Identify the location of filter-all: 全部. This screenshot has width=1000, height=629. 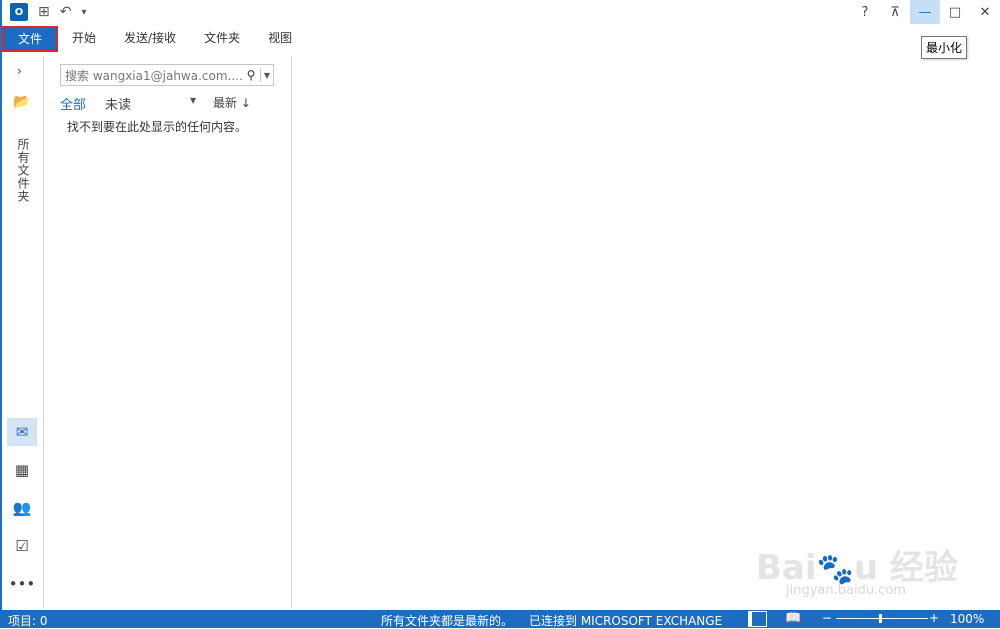
(73, 103).